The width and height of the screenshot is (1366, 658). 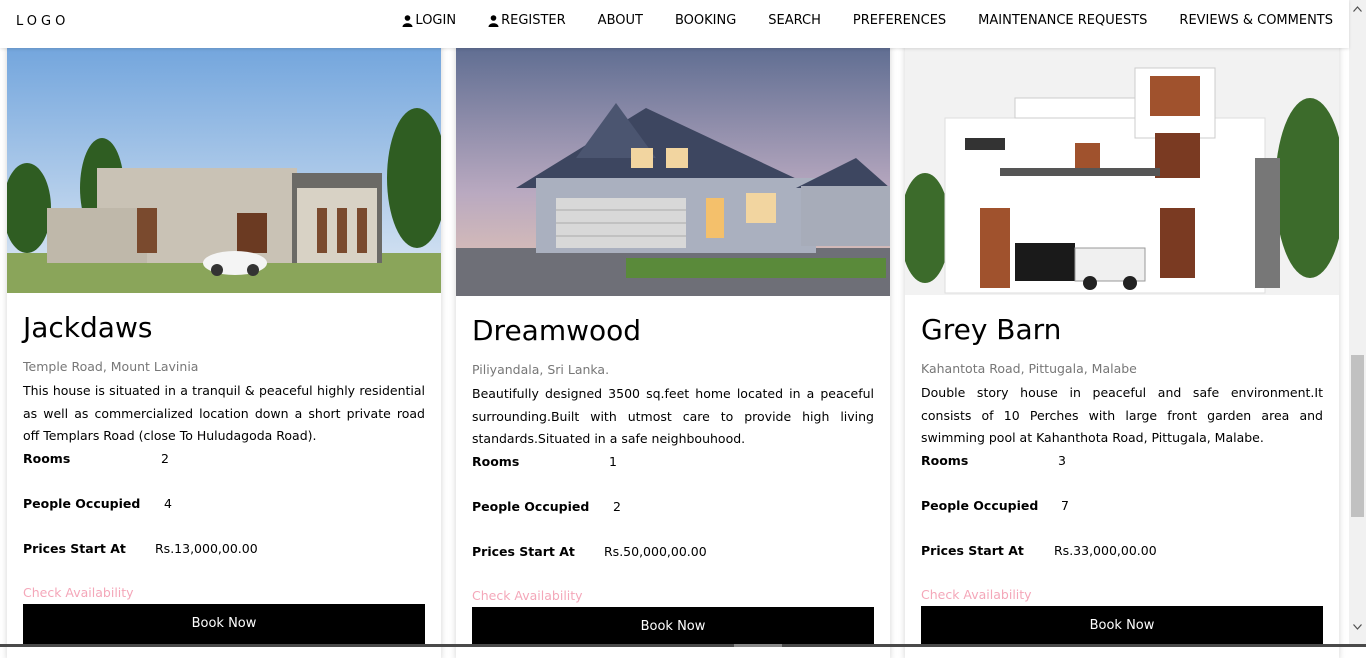 I want to click on price-value: Rs.13,000,00.00, so click(x=206, y=549).